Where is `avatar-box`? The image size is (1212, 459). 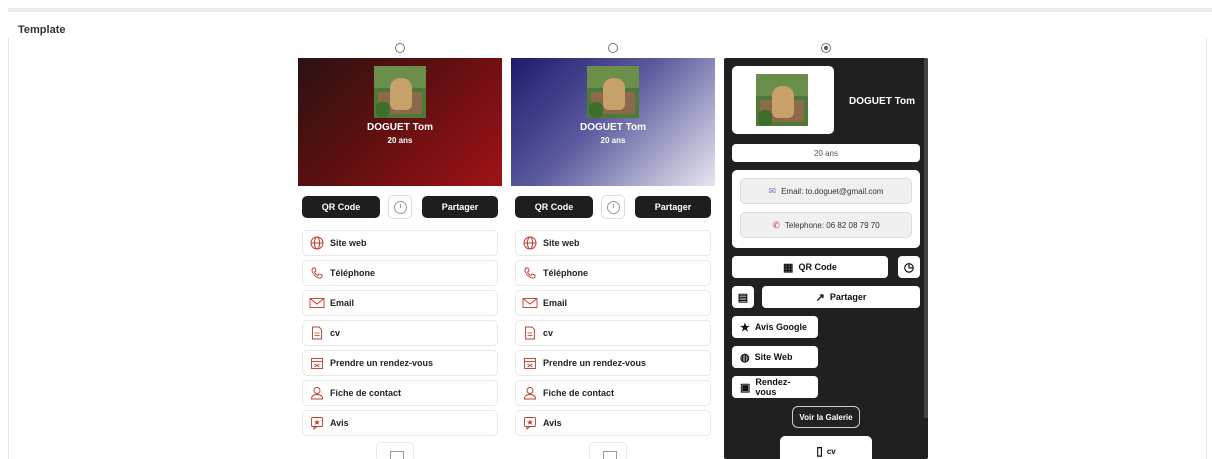
avatar-box is located at coordinates (783, 100).